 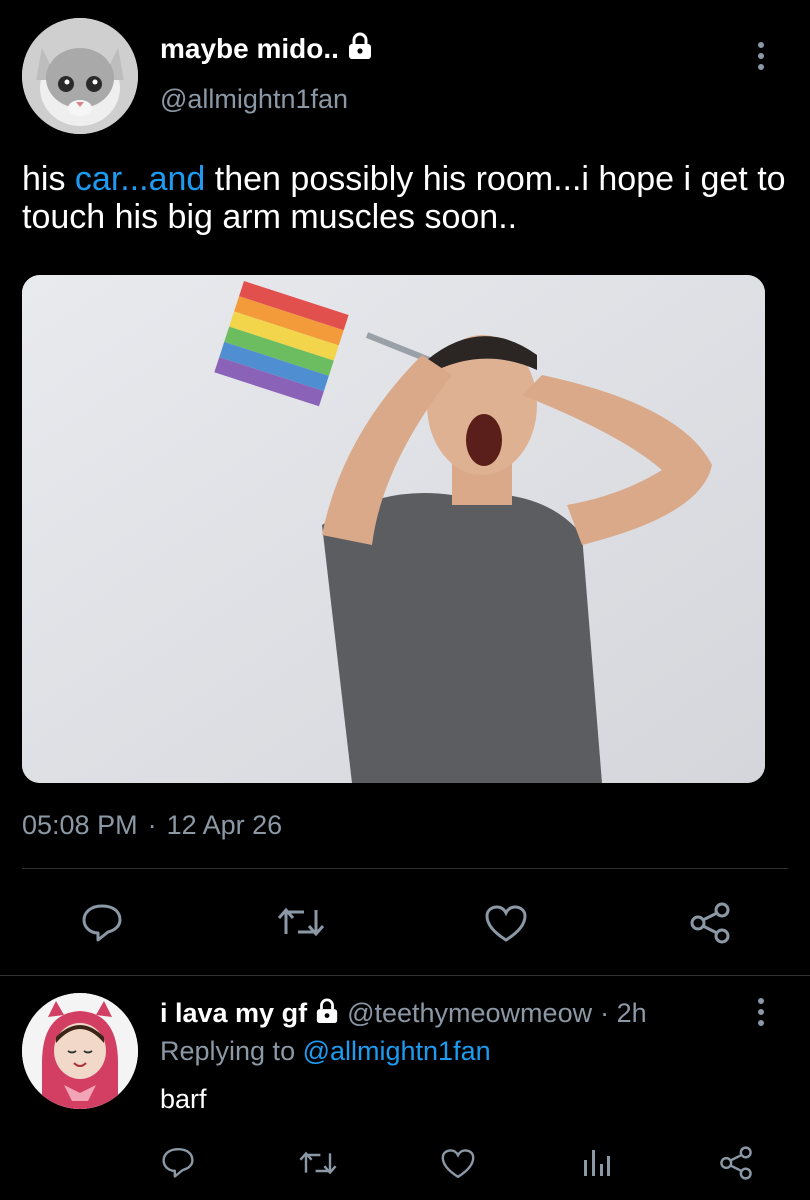 I want to click on reply-age: · 2h, so click(x=623, y=1013).